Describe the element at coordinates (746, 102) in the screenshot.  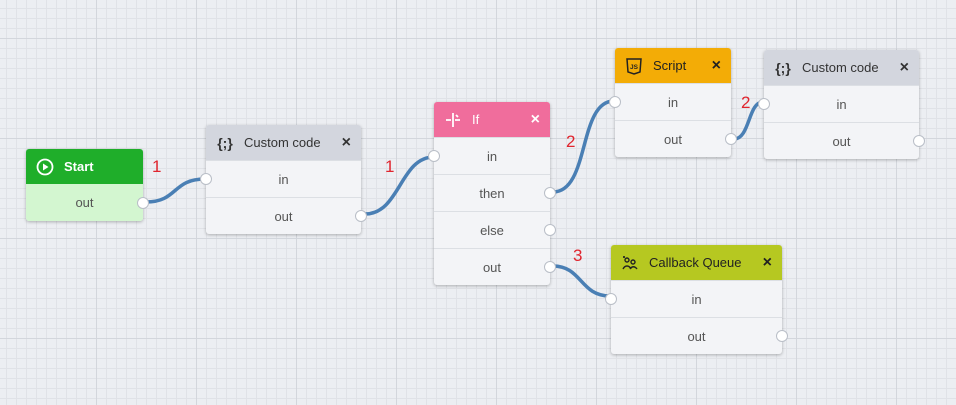
I see `edge-label-script-custom2: 2` at that location.